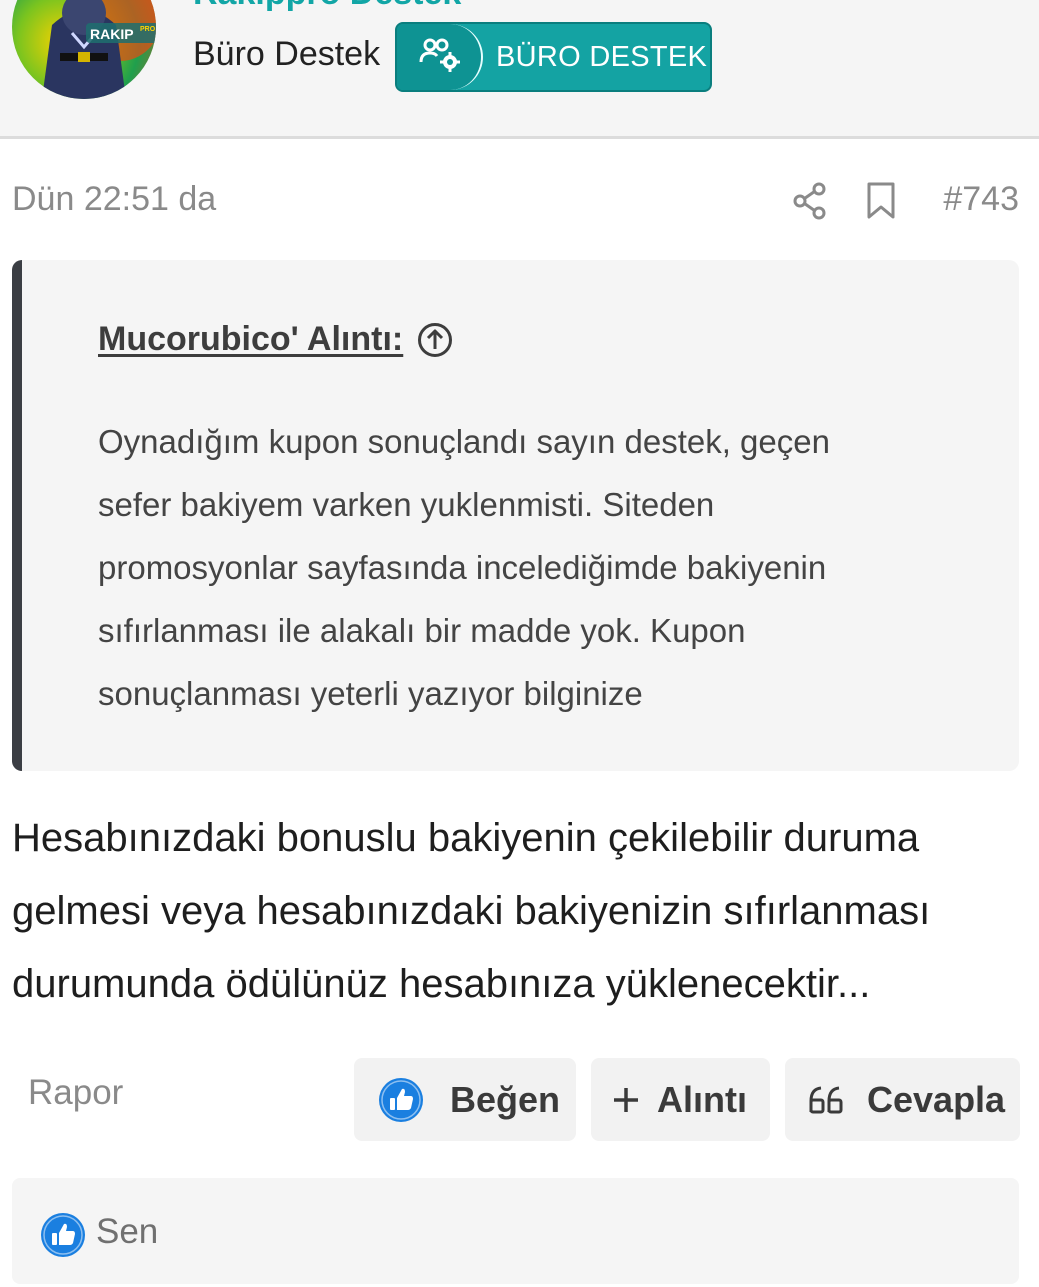 This screenshot has height=1287, width=1039. I want to click on role-badge: BÜRO DESTEK, so click(553, 57).